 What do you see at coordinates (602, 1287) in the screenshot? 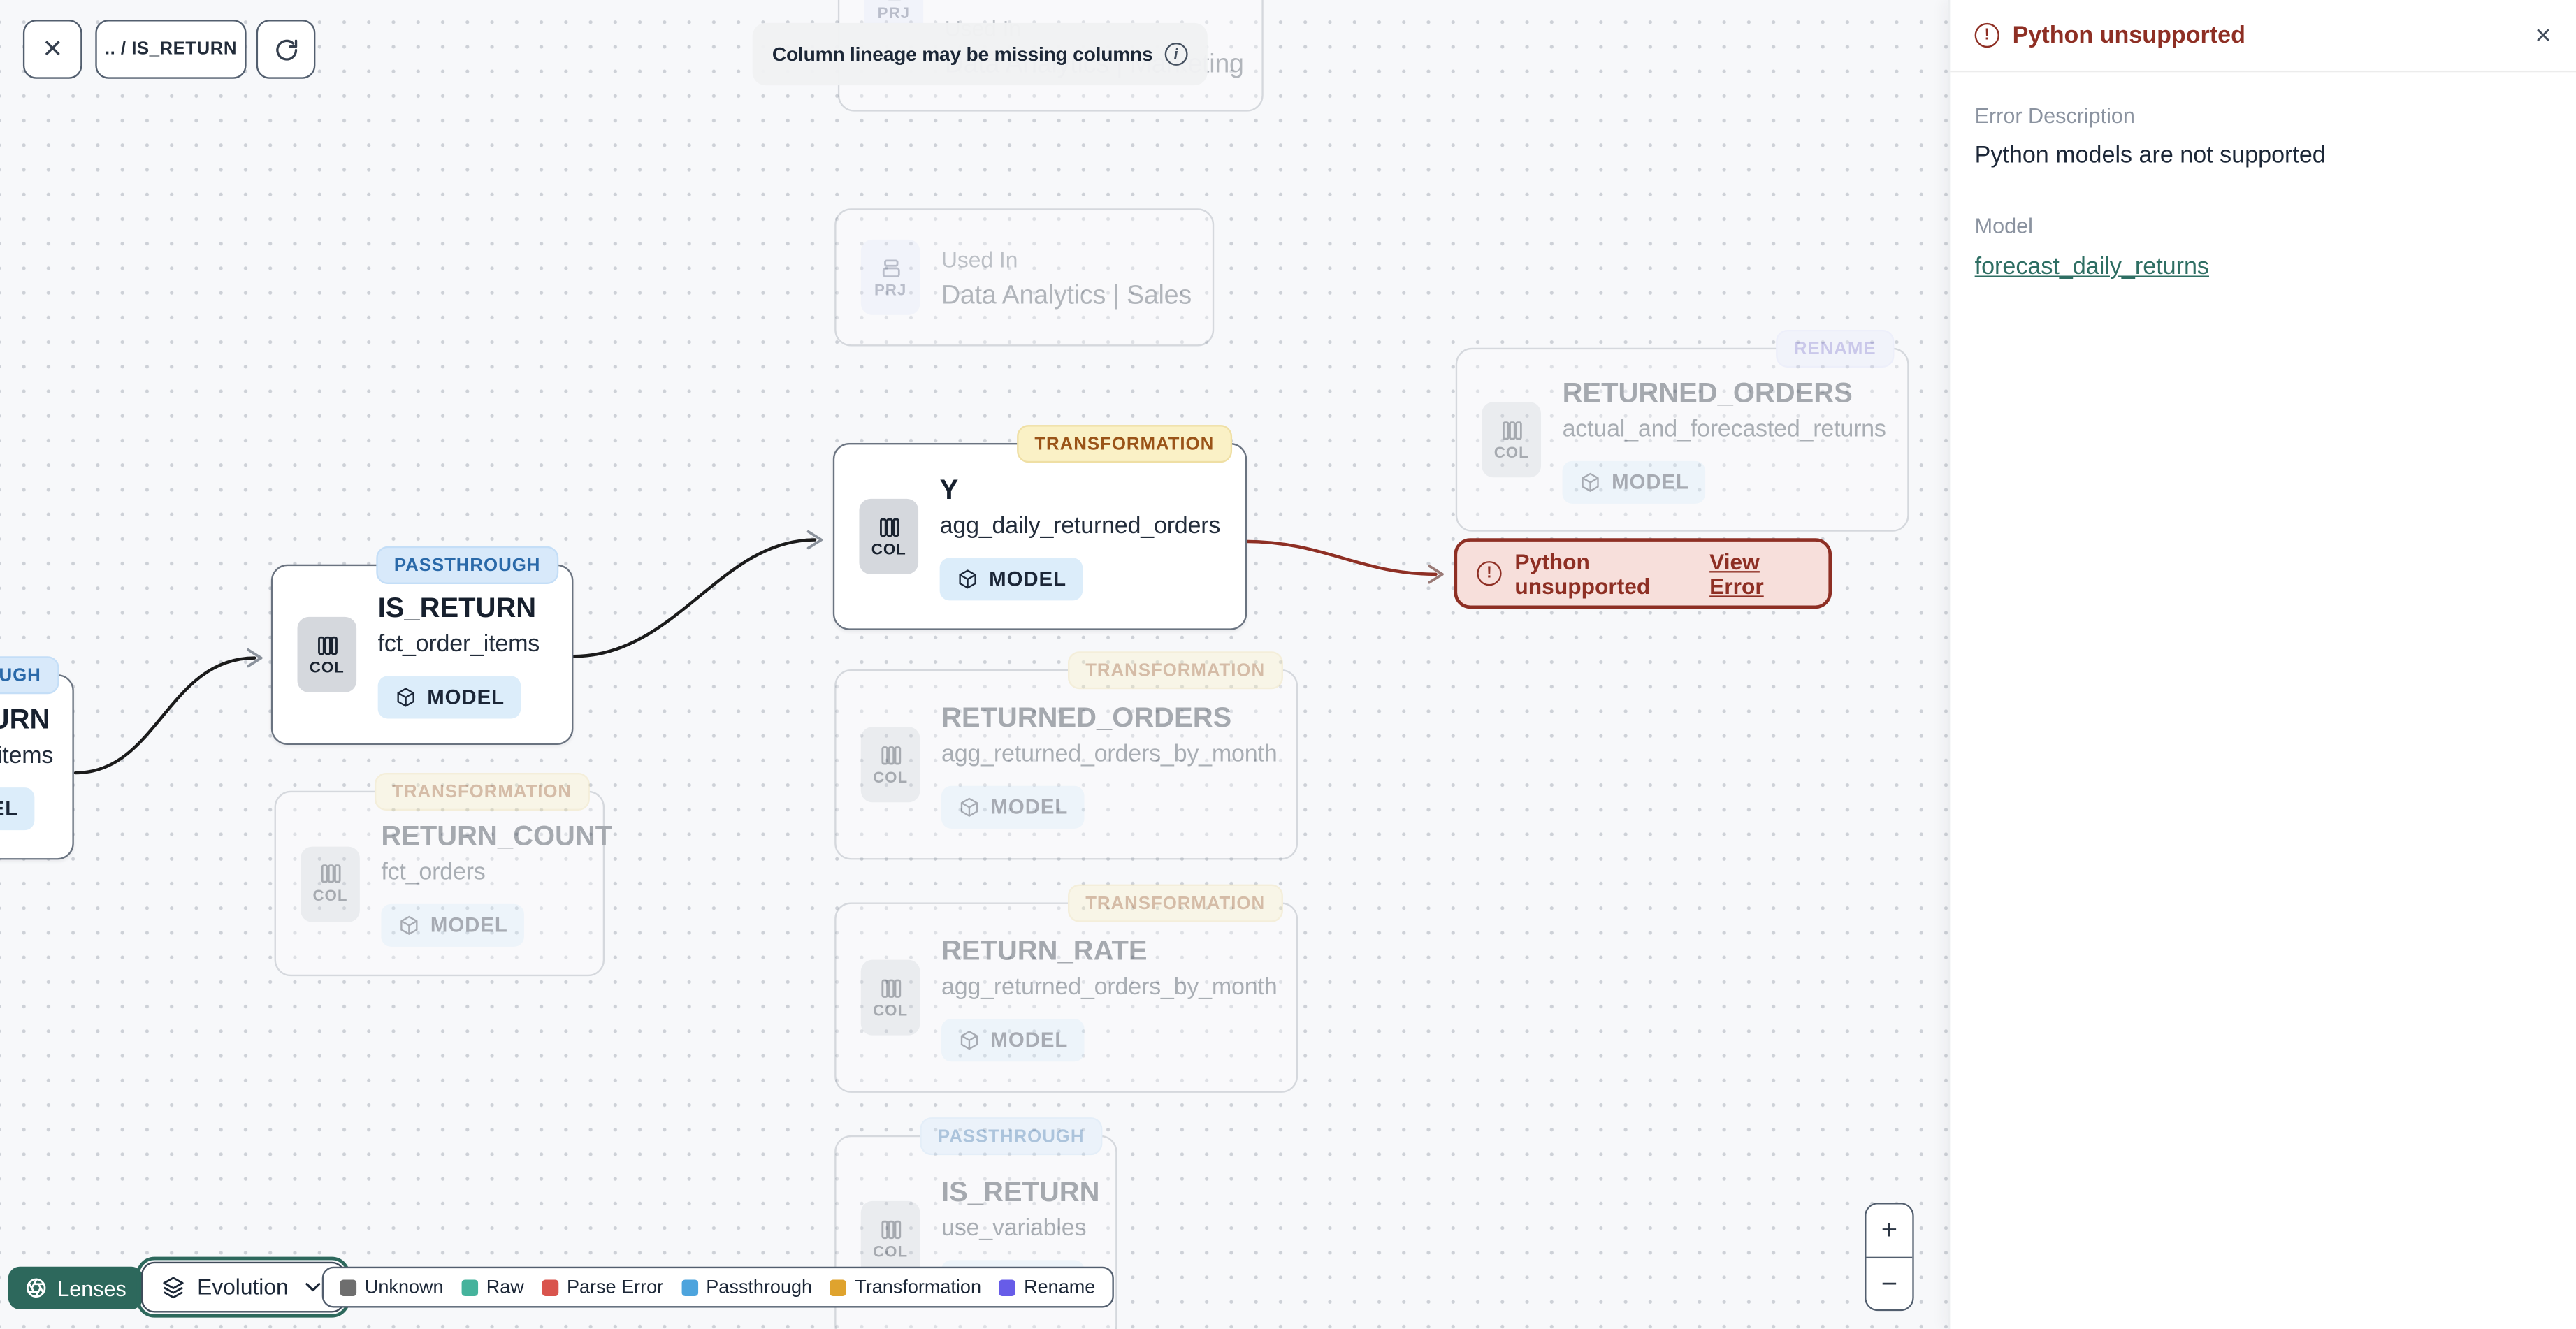
I see `legend-item: Parse Error` at bounding box center [602, 1287].